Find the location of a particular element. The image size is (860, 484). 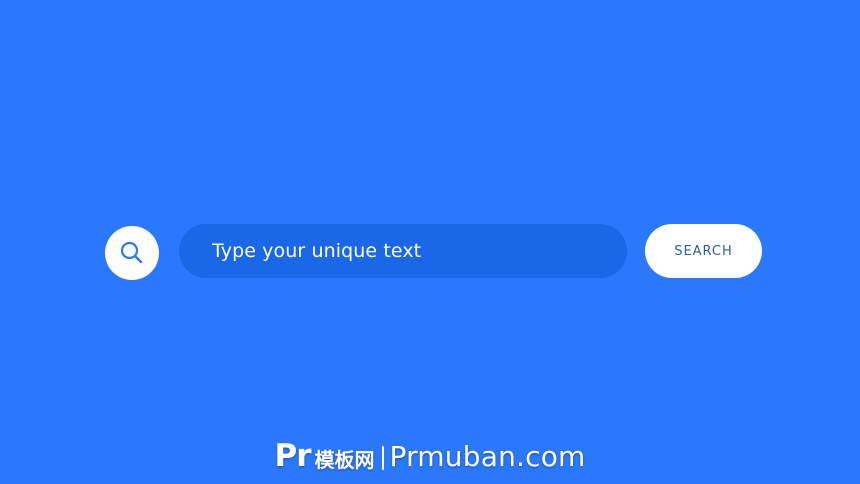

watermark-domain: Prmuban.com is located at coordinates (487, 456).